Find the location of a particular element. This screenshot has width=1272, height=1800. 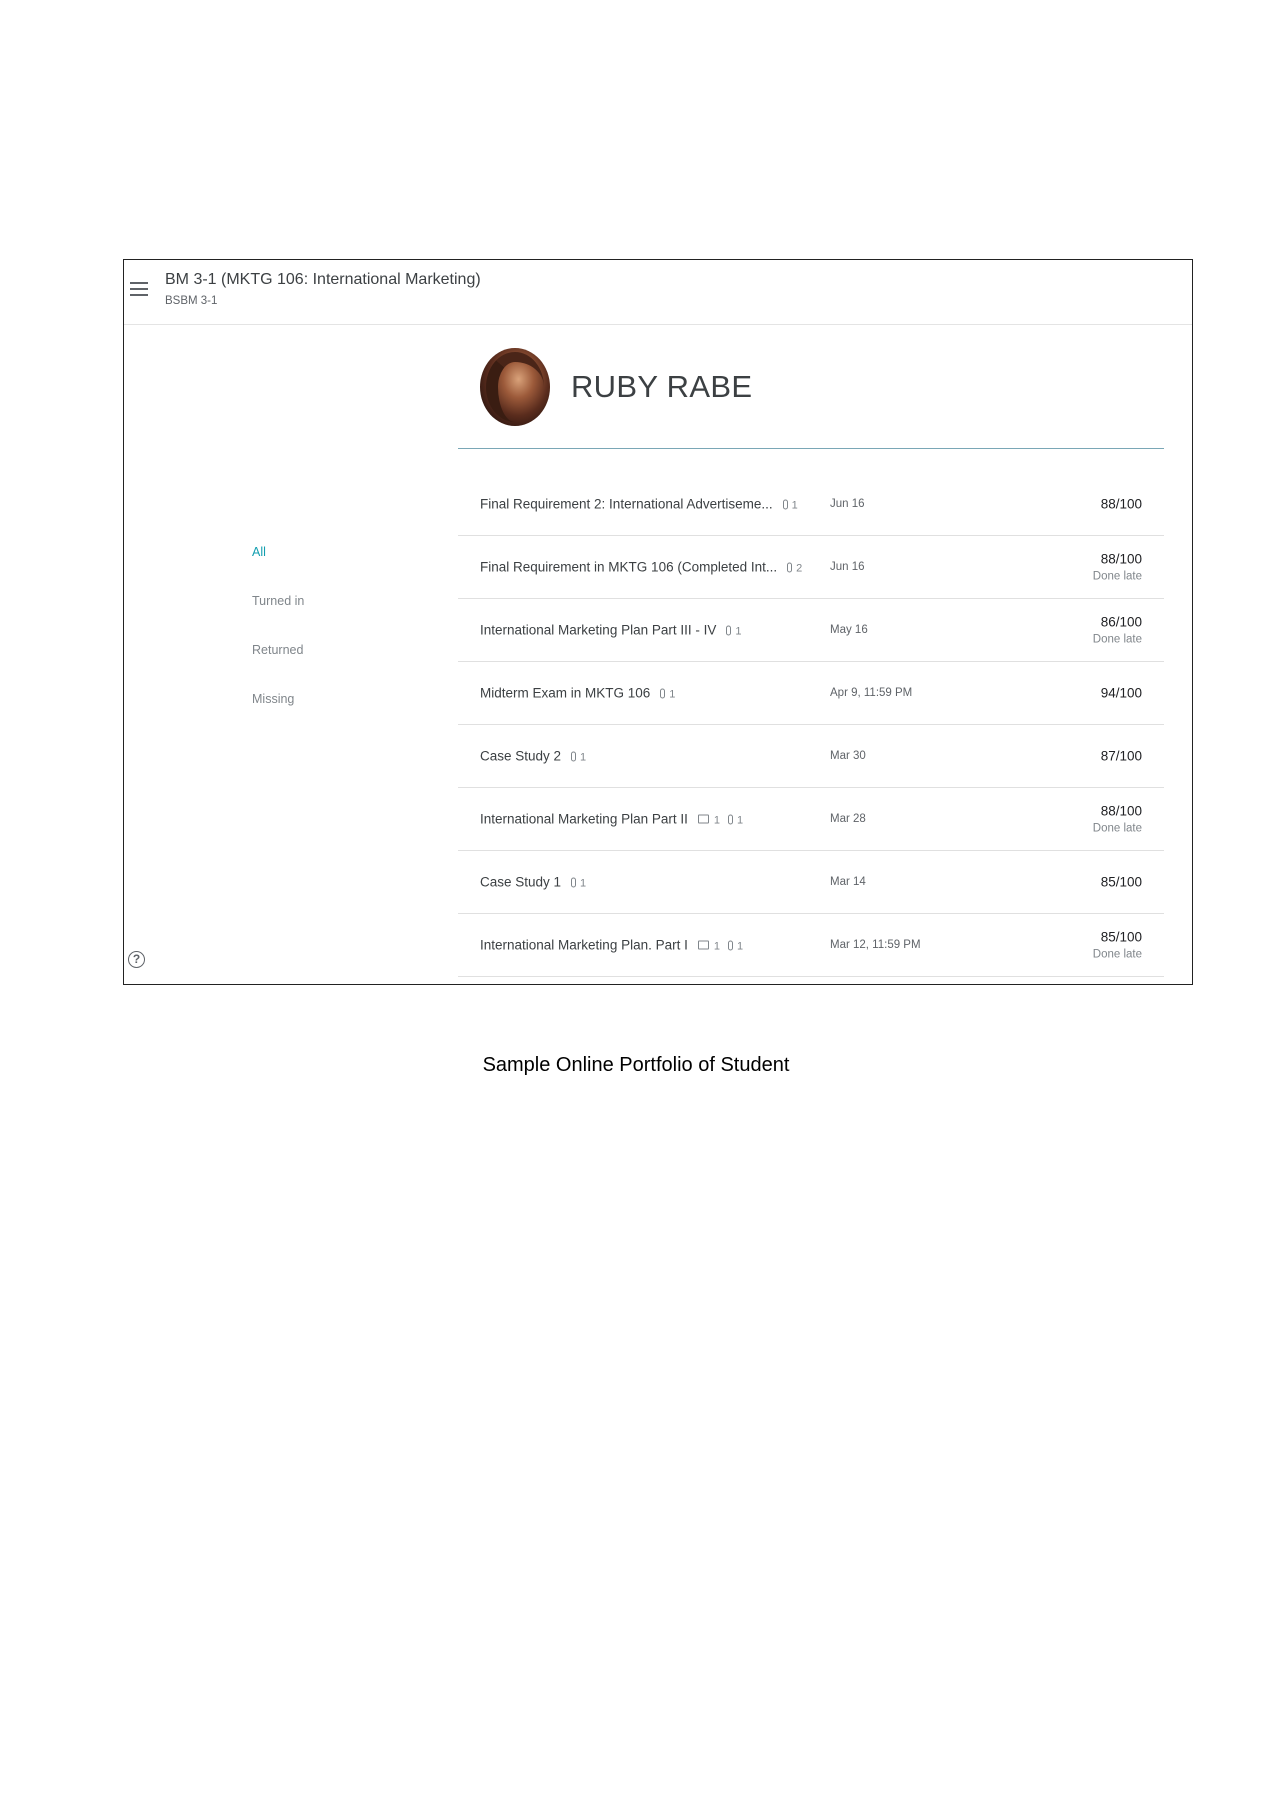

filter-turned-in: Turned in is located at coordinates (278, 601).